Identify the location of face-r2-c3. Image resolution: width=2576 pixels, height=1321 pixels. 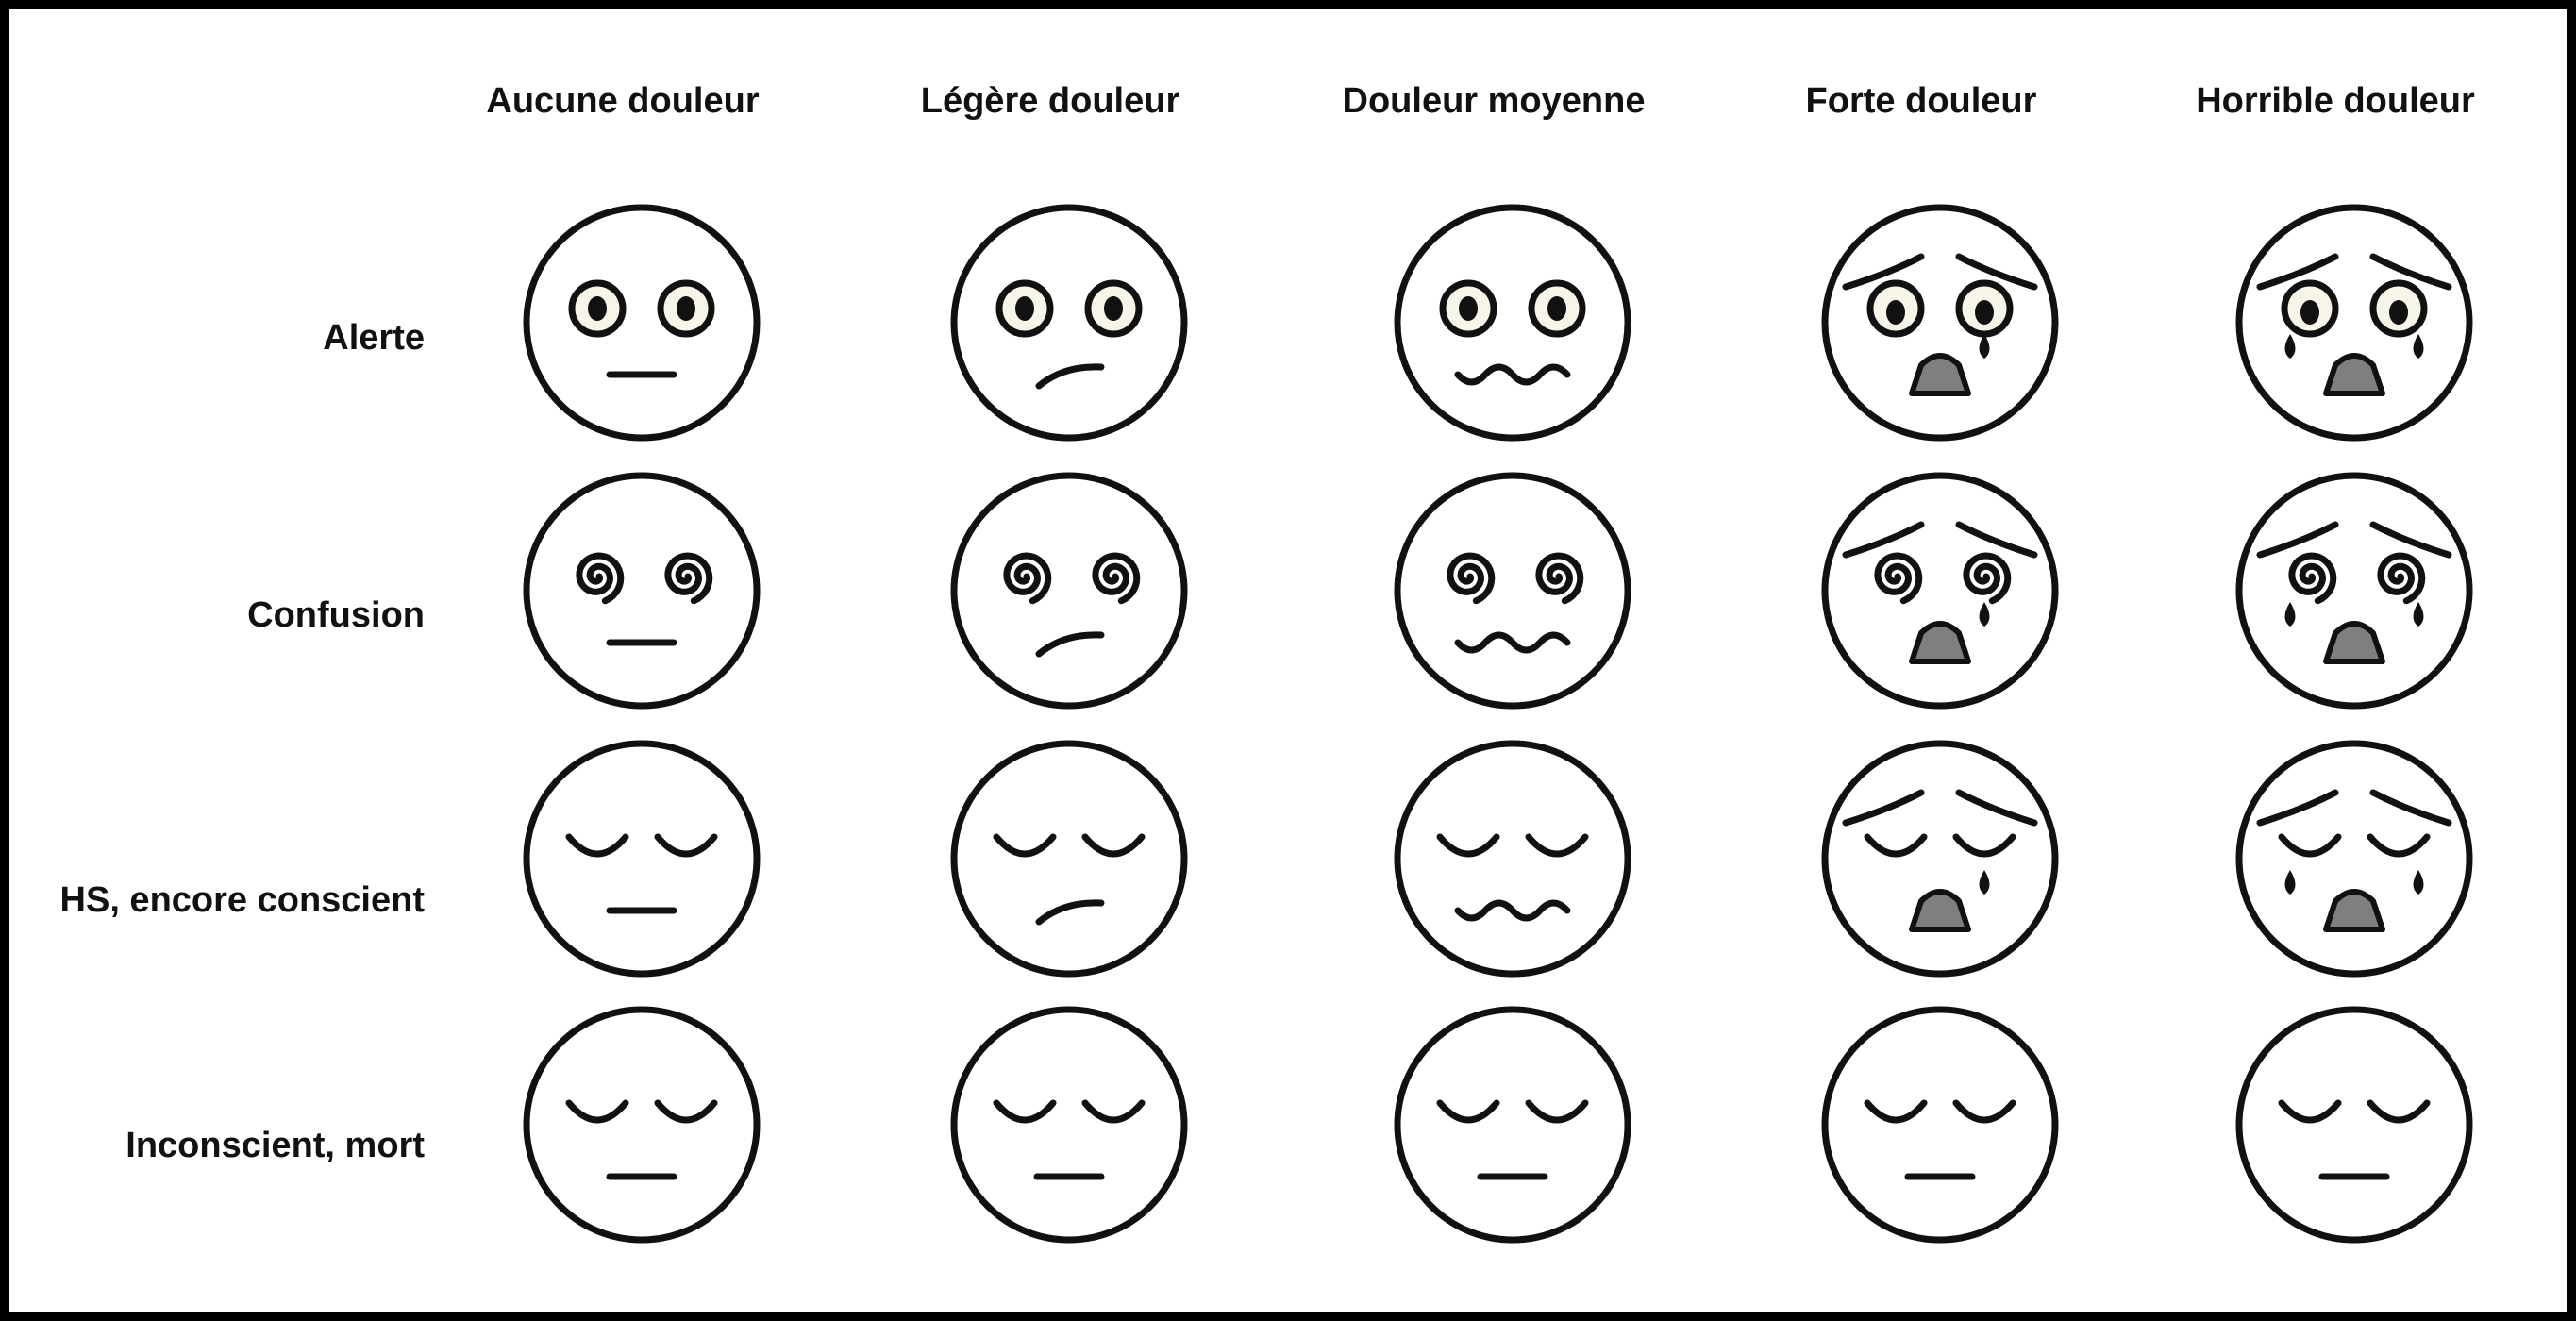
(1512, 591).